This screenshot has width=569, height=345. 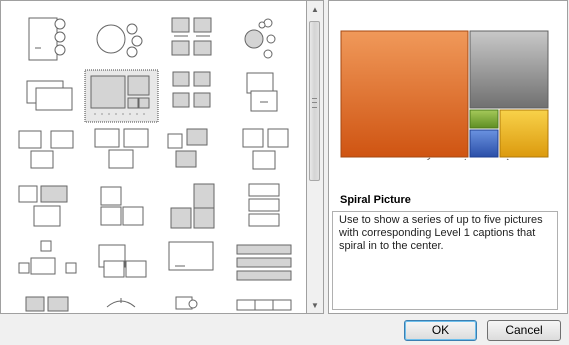 I want to click on radial-cluster-icon, so click(x=260, y=38).